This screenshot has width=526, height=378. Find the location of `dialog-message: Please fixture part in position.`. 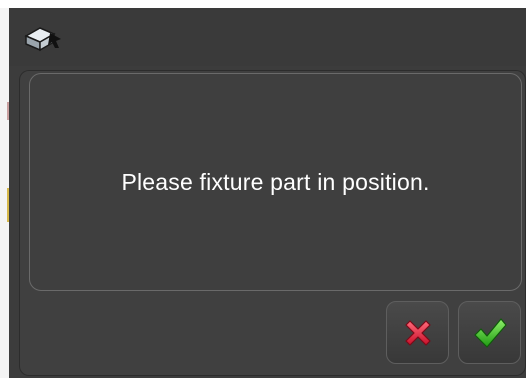

dialog-message: Please fixture part in position. is located at coordinates (275, 181).